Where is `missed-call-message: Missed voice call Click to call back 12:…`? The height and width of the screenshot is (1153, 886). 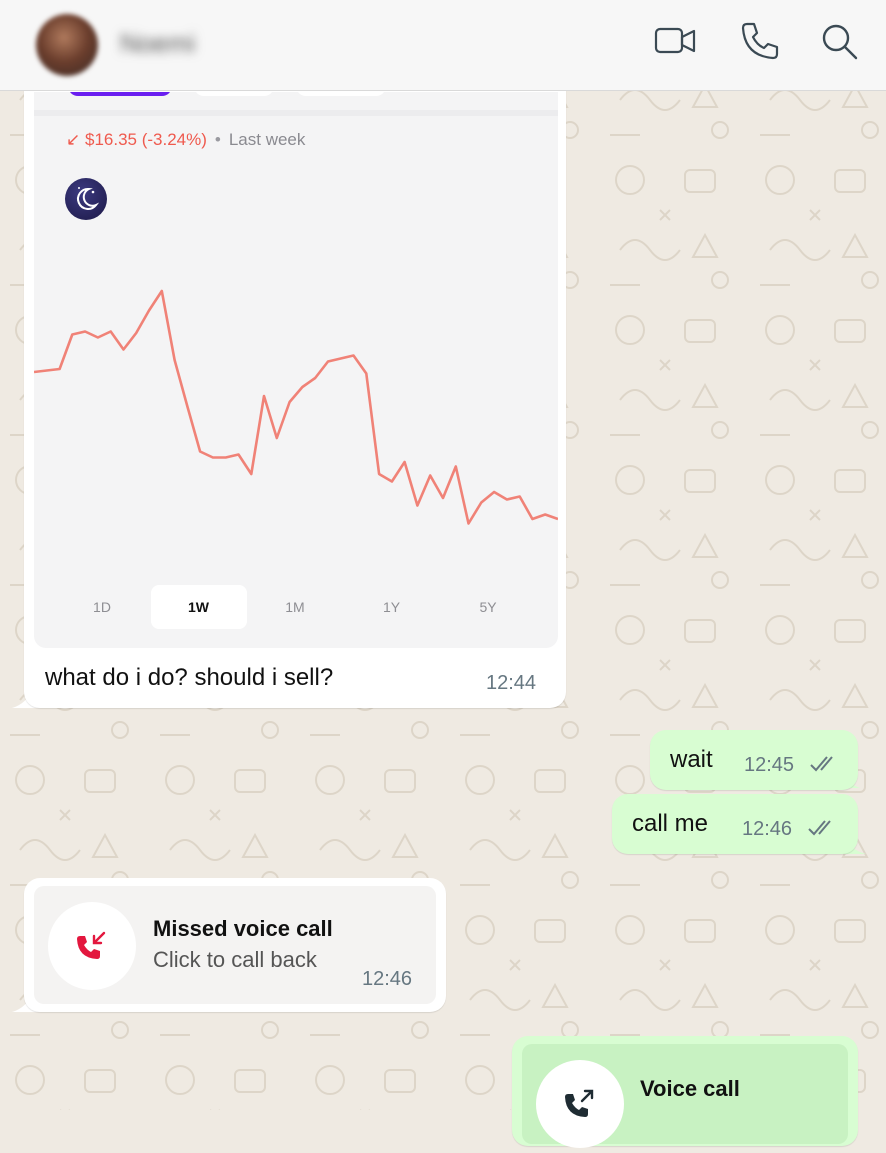
missed-call-message: Missed voice call Click to call back 12:… is located at coordinates (235, 945).